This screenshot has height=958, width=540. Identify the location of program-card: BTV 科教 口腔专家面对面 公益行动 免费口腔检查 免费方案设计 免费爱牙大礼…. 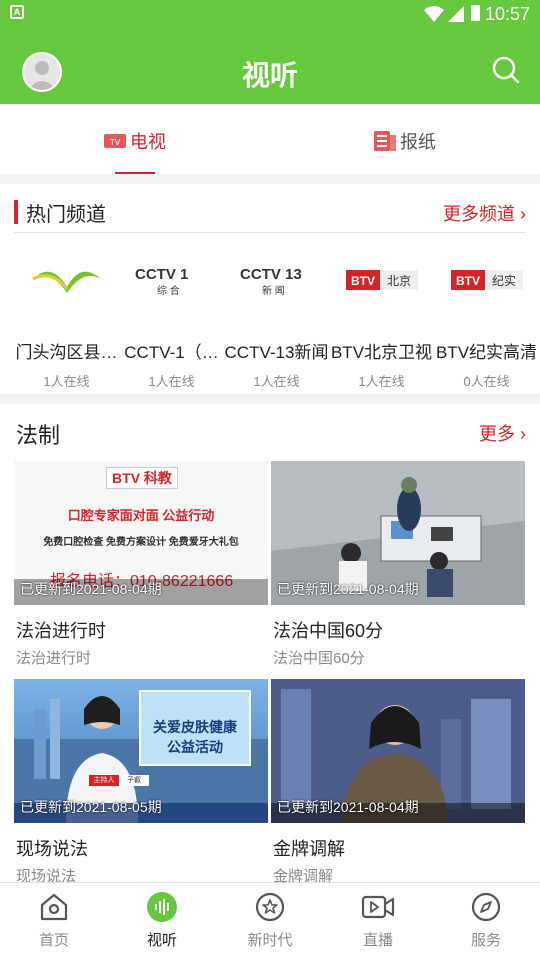
(141, 564).